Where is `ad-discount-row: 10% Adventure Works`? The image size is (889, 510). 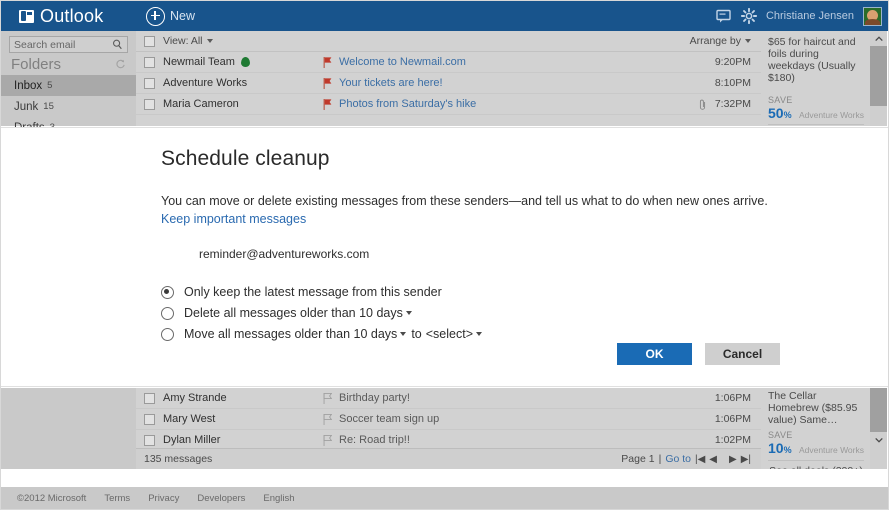 ad-discount-row: 10% Adventure Works is located at coordinates (816, 448).